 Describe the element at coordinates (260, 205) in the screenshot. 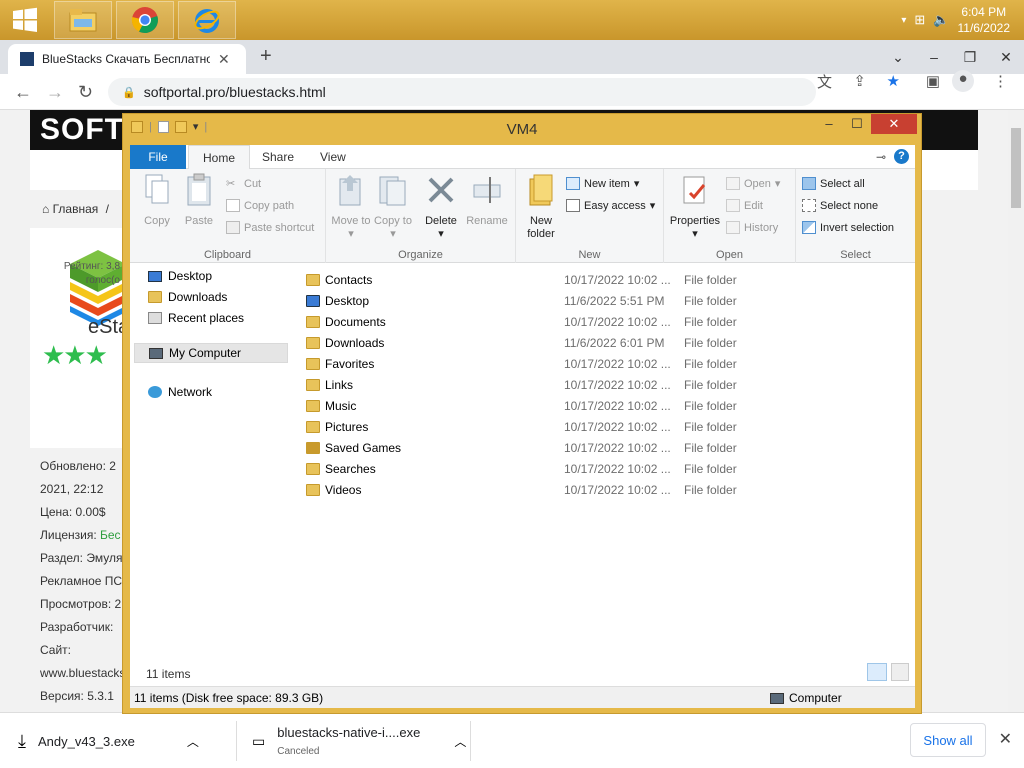

I see `copy-path-button: Copy path` at that location.